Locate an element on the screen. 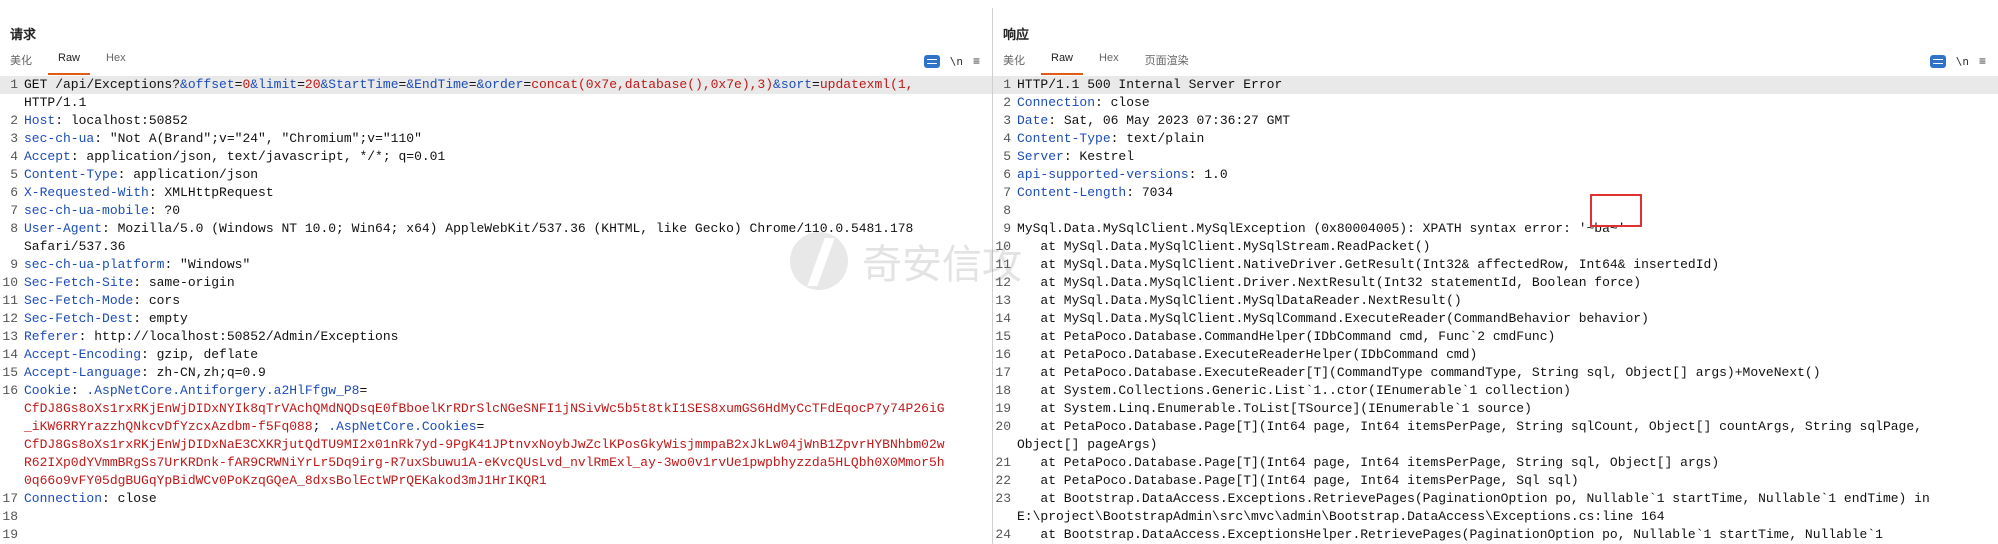 The image size is (1998, 544). token-key: Sec-Fetch-Dest is located at coordinates (79, 318).